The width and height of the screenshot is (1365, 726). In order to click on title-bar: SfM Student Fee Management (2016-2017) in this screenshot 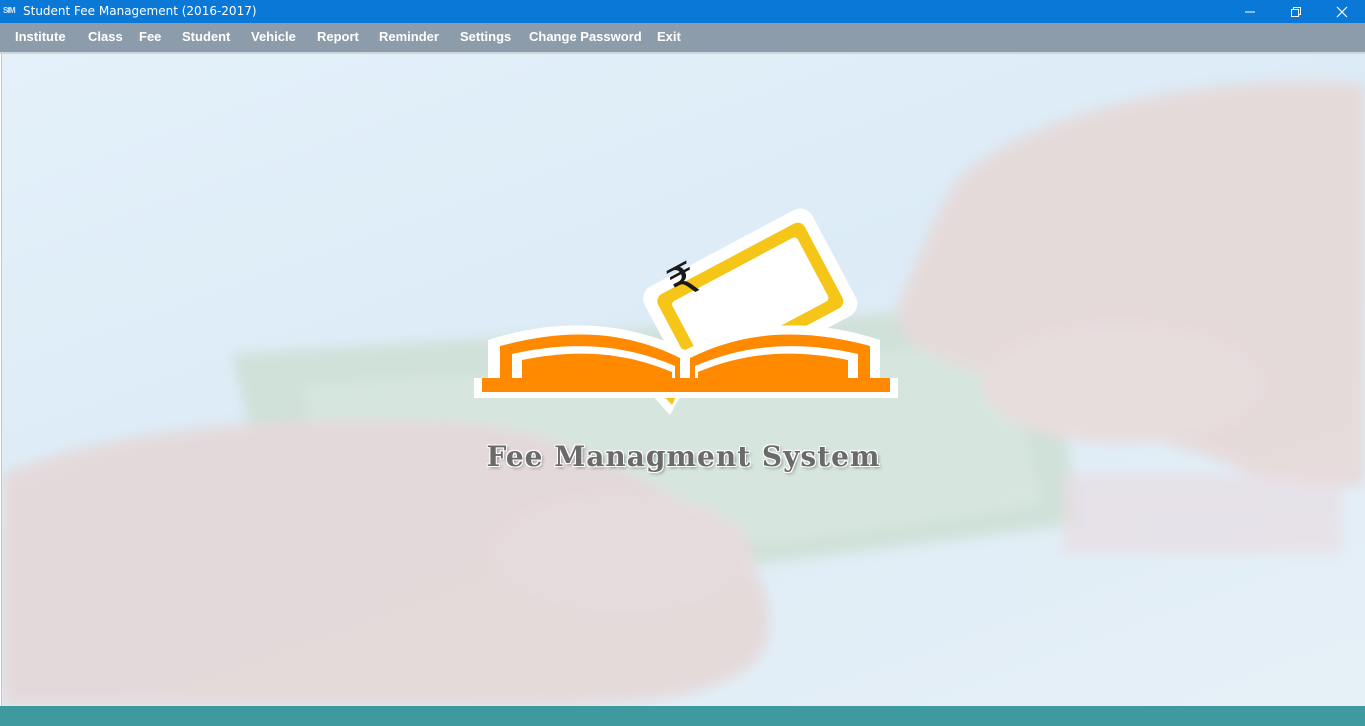, I will do `click(682, 11)`.